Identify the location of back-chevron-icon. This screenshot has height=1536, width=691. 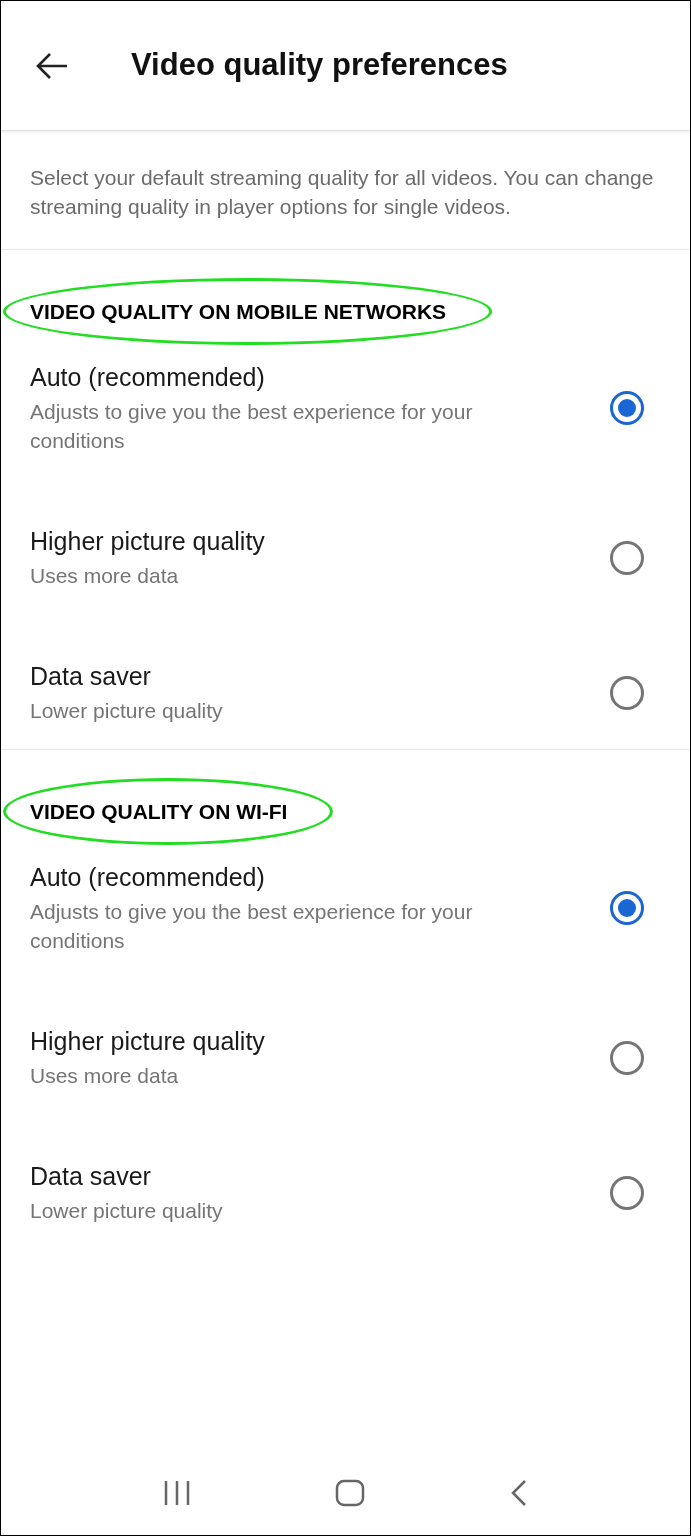
(518, 1493).